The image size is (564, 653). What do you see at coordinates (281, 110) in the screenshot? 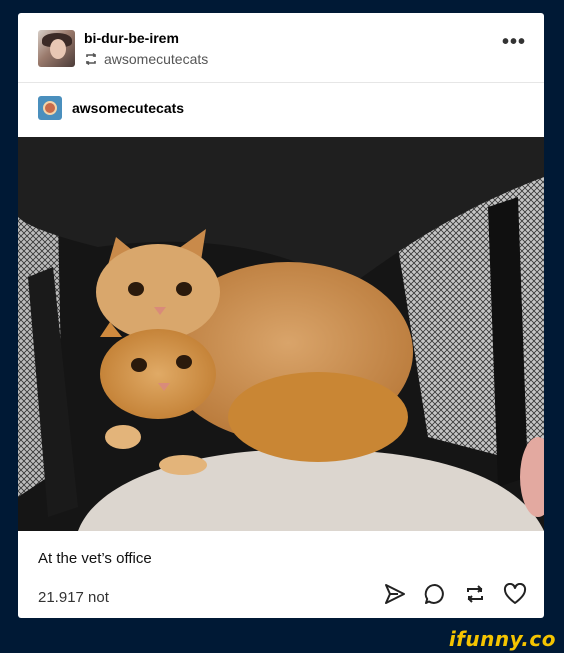
I see `source-row: awsomecutecats` at bounding box center [281, 110].